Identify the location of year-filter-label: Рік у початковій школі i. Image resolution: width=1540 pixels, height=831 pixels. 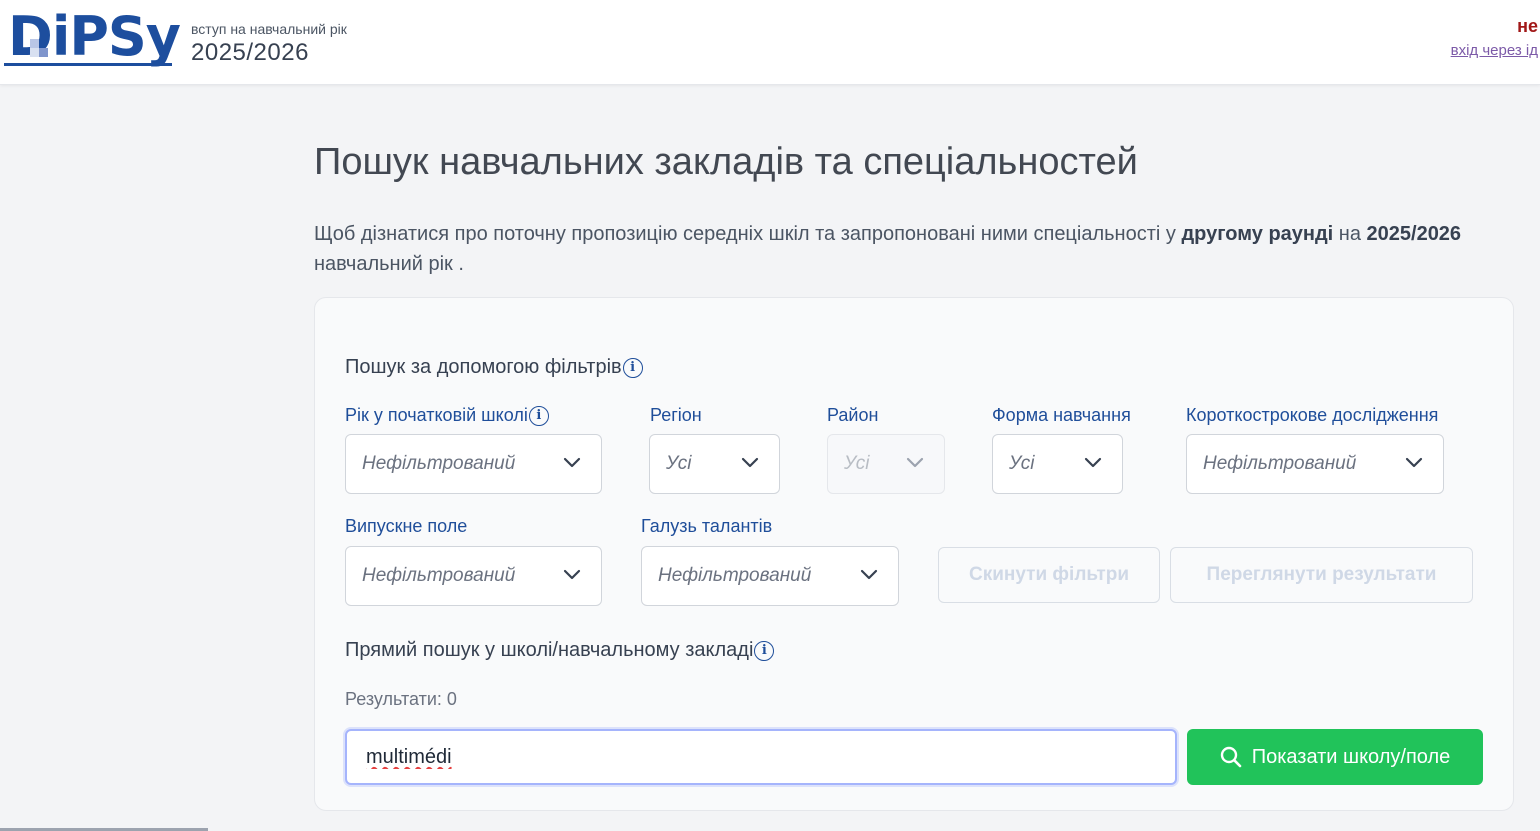
(447, 415).